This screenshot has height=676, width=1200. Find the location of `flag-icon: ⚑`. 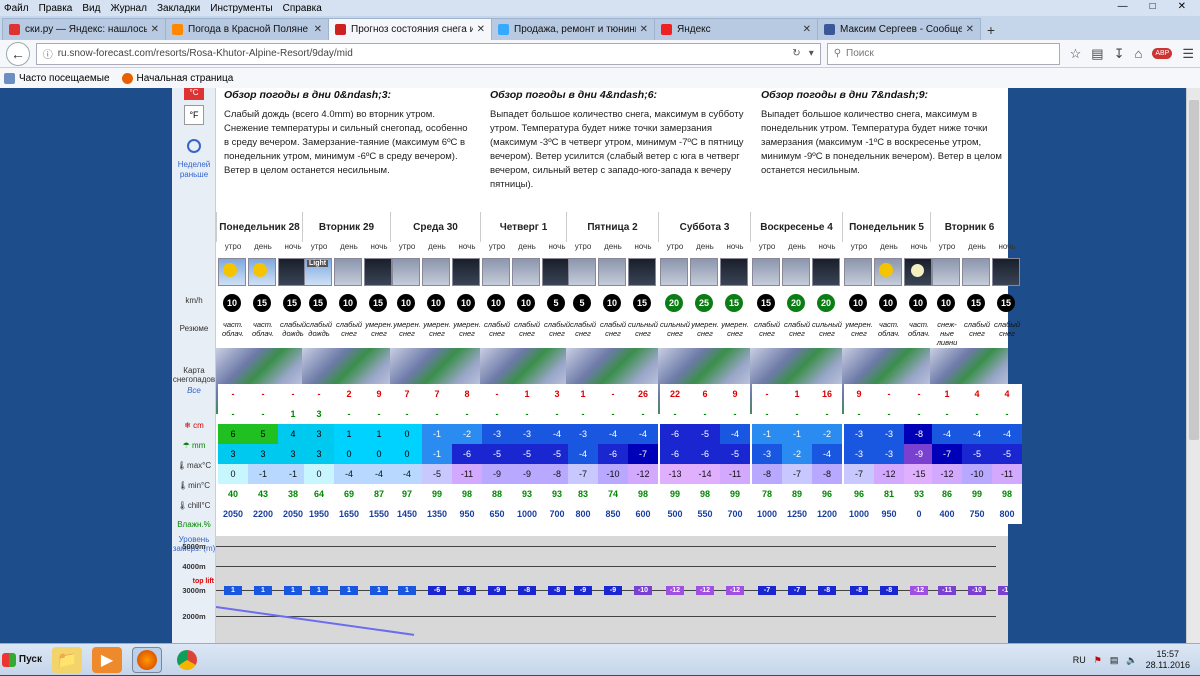

flag-icon: ⚑ is located at coordinates (1098, 660).